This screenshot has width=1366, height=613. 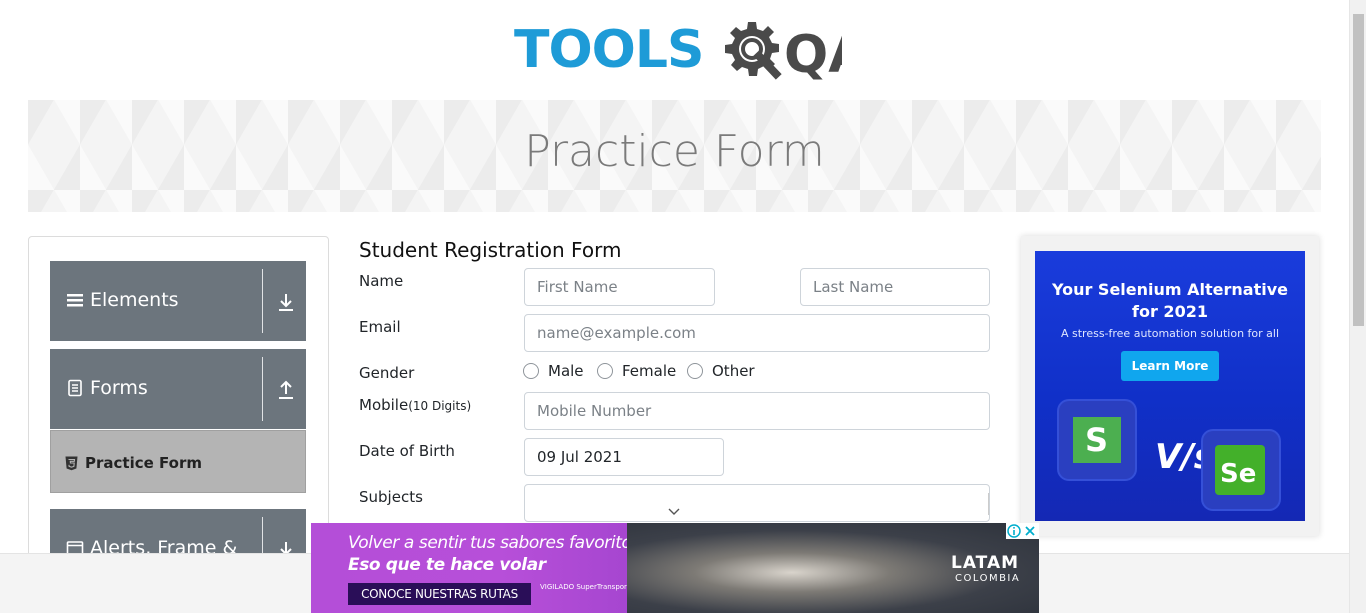 What do you see at coordinates (649, 371) in the screenshot?
I see `gender-option-label: Female` at bounding box center [649, 371].